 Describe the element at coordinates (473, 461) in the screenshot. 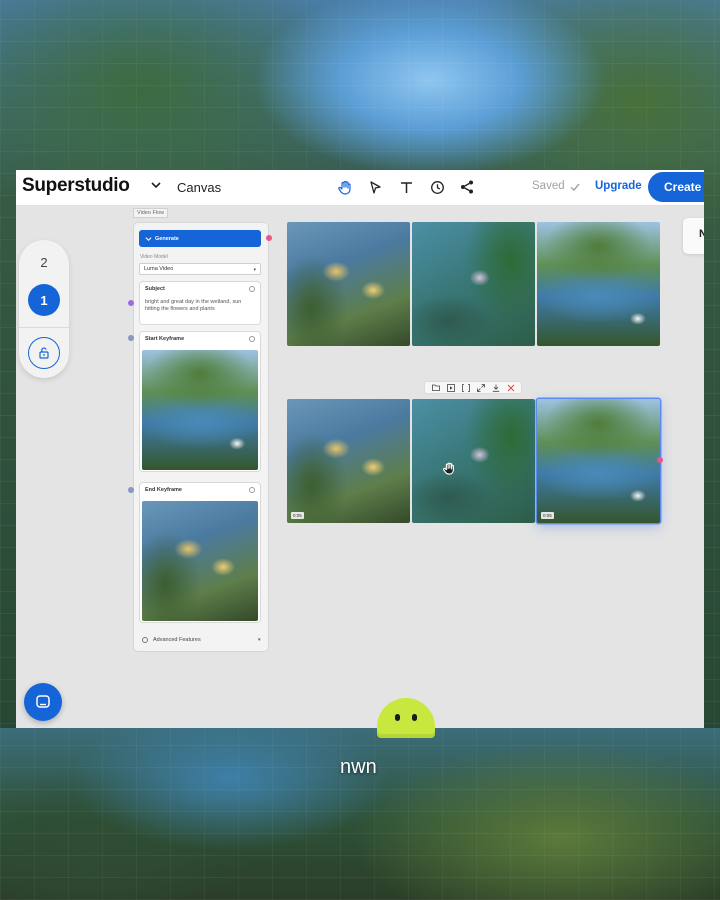

I see `output-video` at that location.